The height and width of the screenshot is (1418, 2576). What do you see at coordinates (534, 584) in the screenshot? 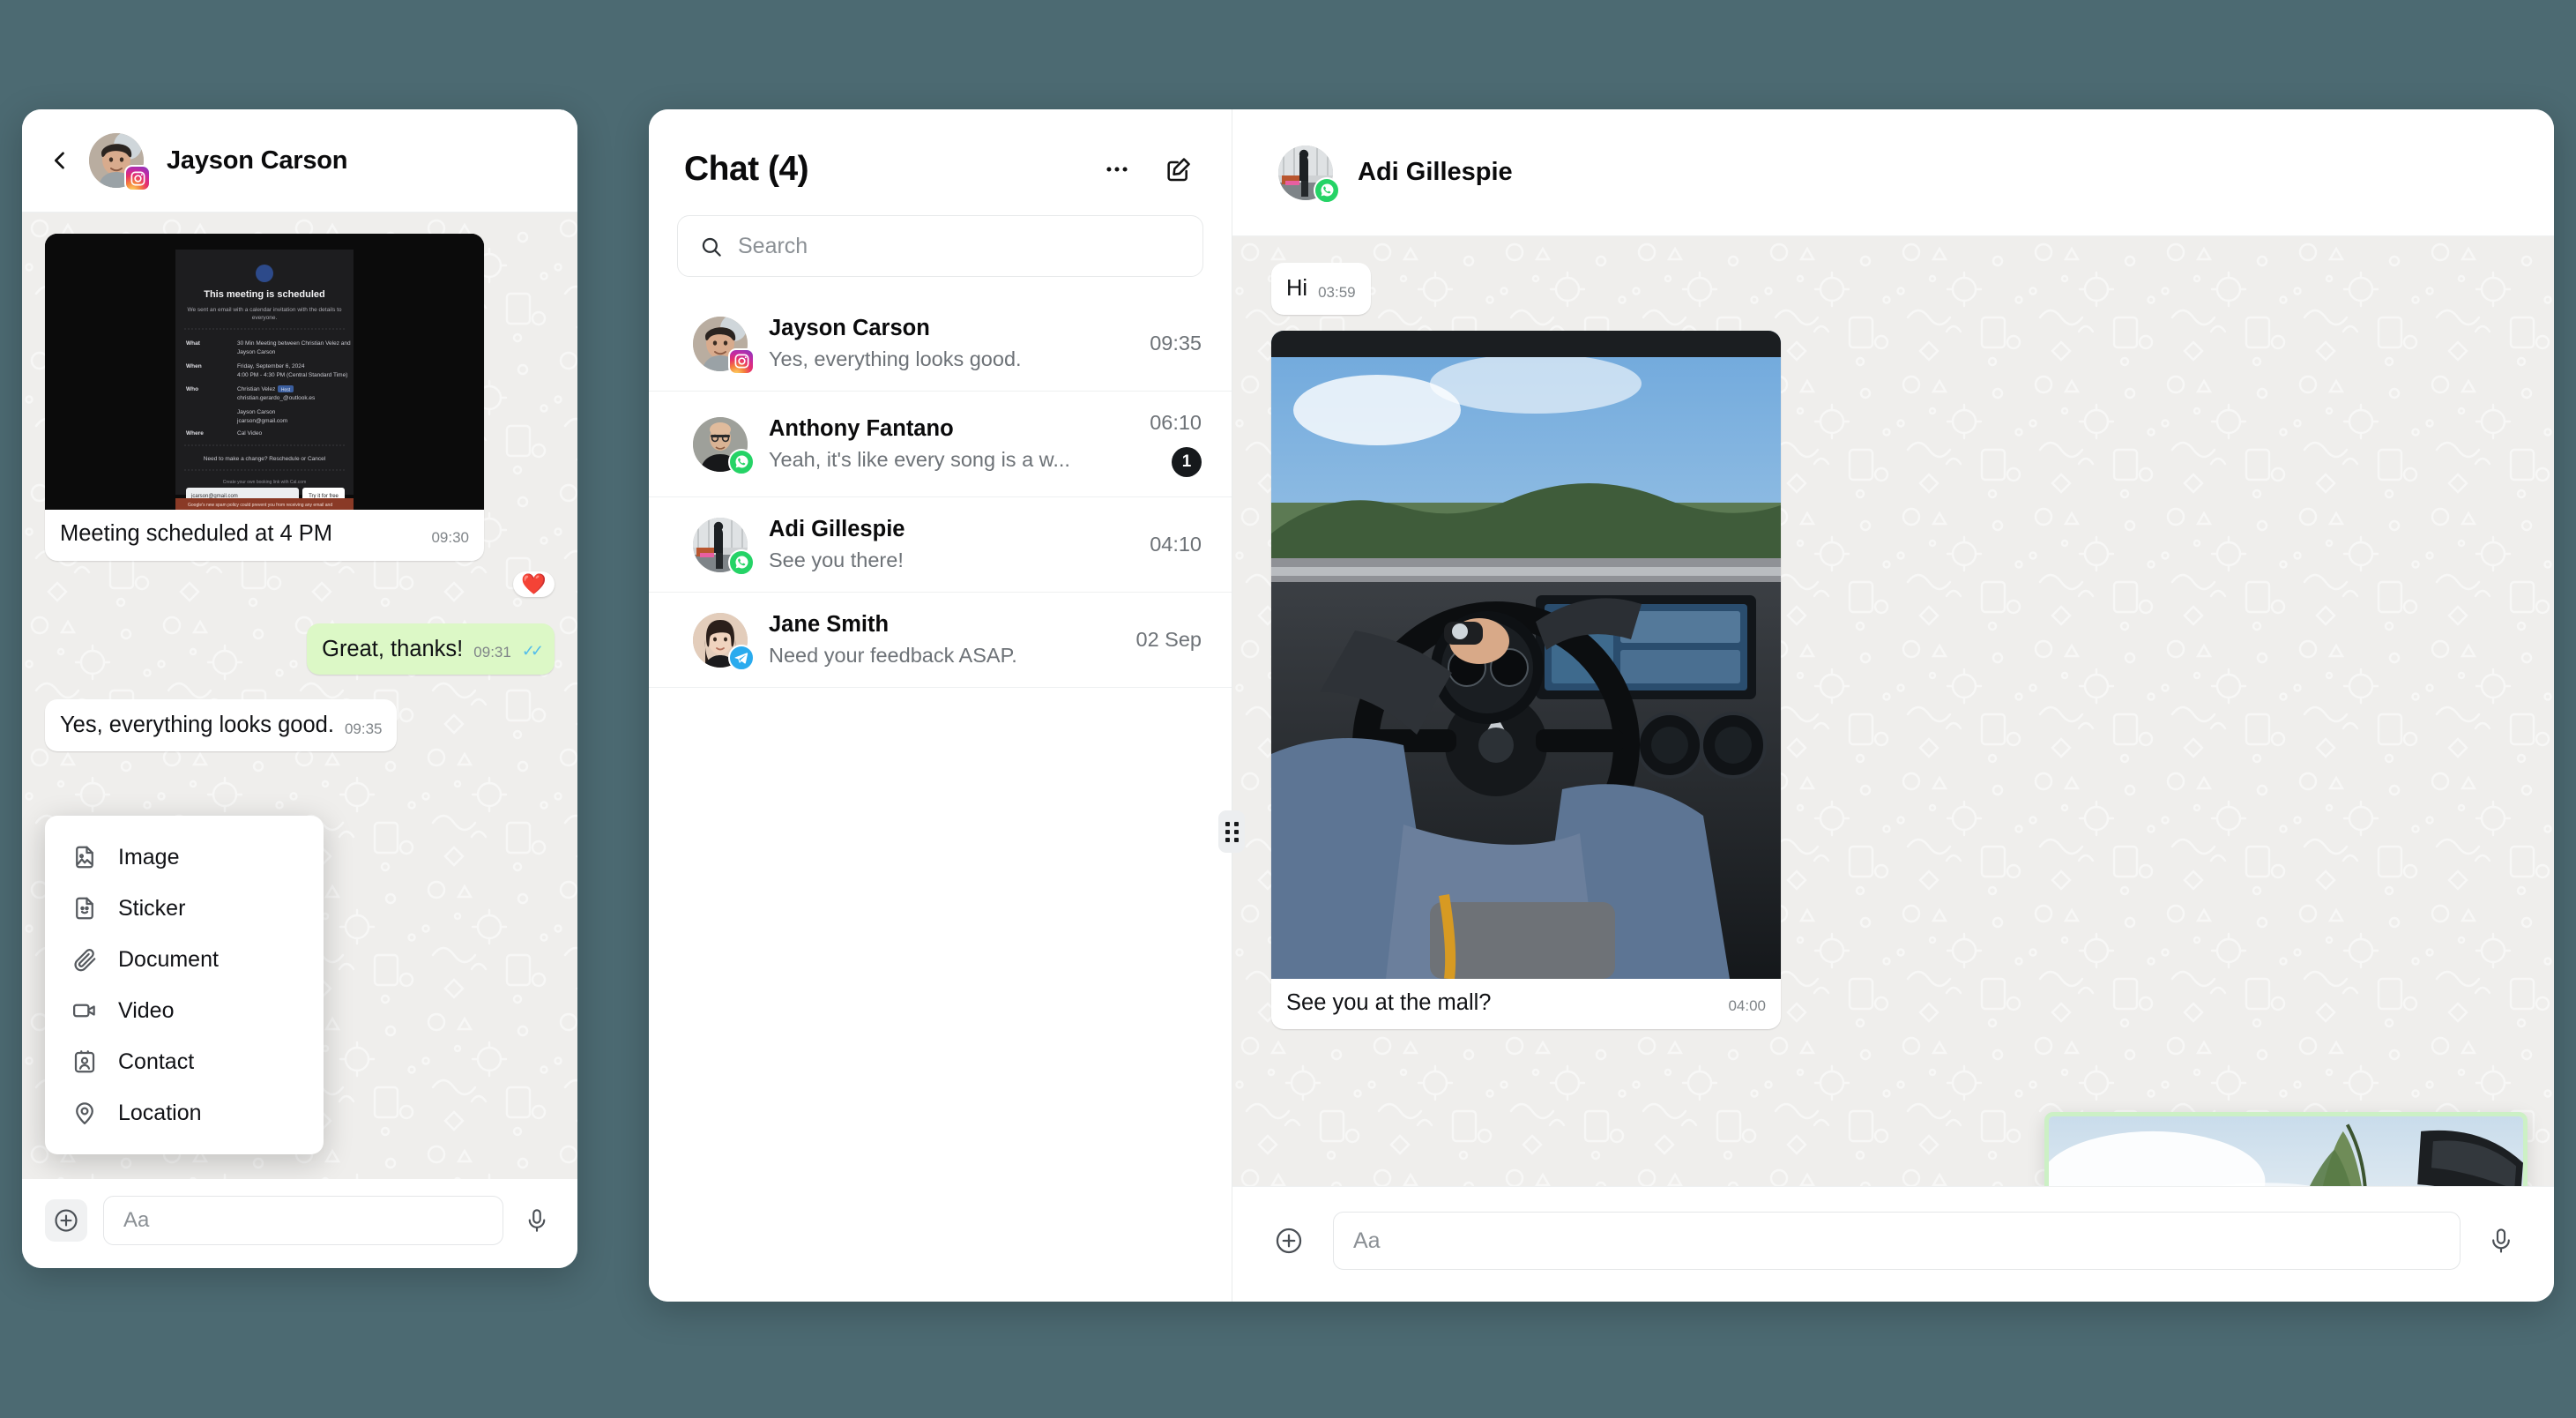
I see `heart-reaction-icon: ❤️` at bounding box center [534, 584].